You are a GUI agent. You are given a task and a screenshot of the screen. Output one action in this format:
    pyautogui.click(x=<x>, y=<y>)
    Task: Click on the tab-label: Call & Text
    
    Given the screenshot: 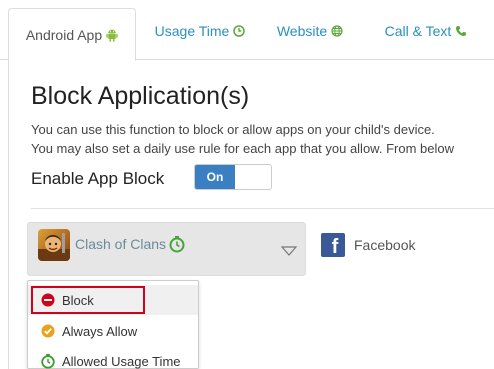 What is the action you would take?
    pyautogui.click(x=418, y=30)
    